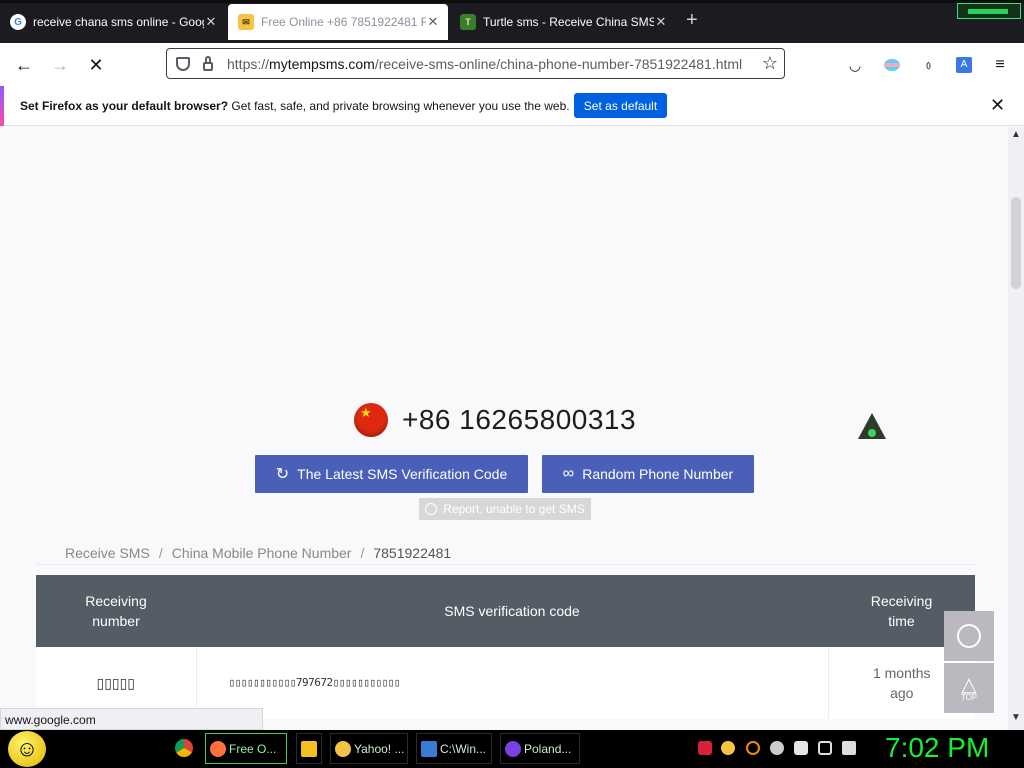 The height and width of the screenshot is (768, 1024). What do you see at coordinates (131, 719) in the screenshot?
I see `status-link-preview: www.google.com` at bounding box center [131, 719].